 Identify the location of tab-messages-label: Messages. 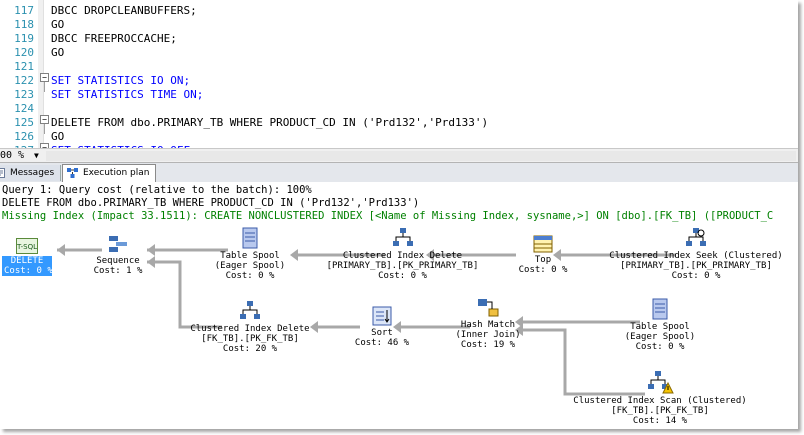
(32, 173).